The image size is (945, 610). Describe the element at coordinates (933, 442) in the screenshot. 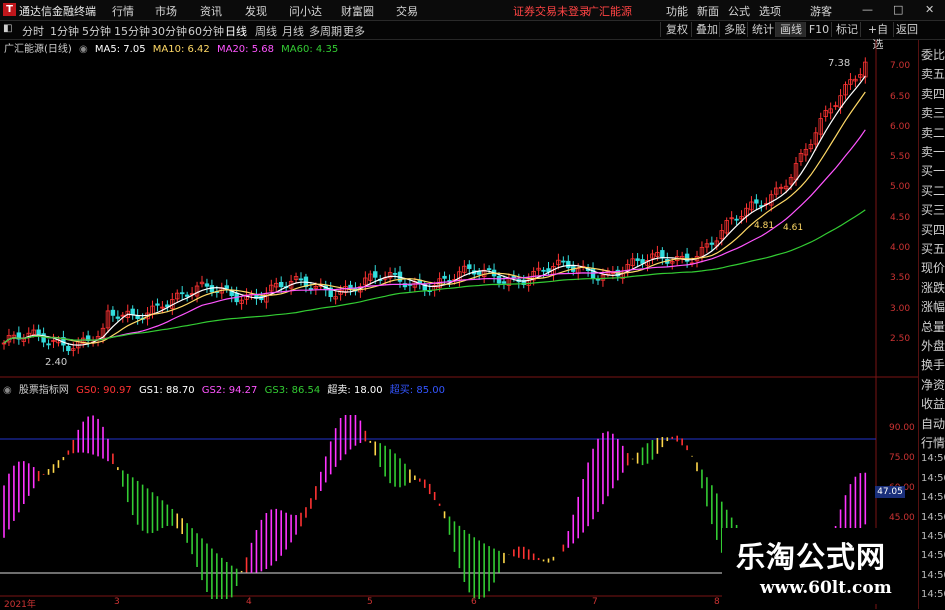

I see `side-panel-item: 行情` at that location.